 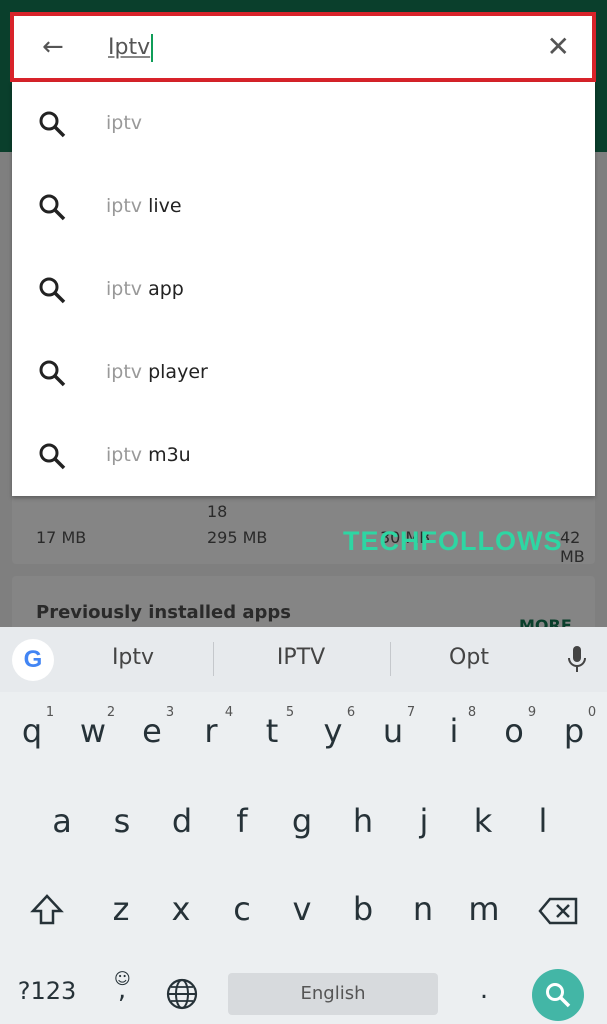 I want to click on key-hint-number: 3, so click(x=170, y=712).